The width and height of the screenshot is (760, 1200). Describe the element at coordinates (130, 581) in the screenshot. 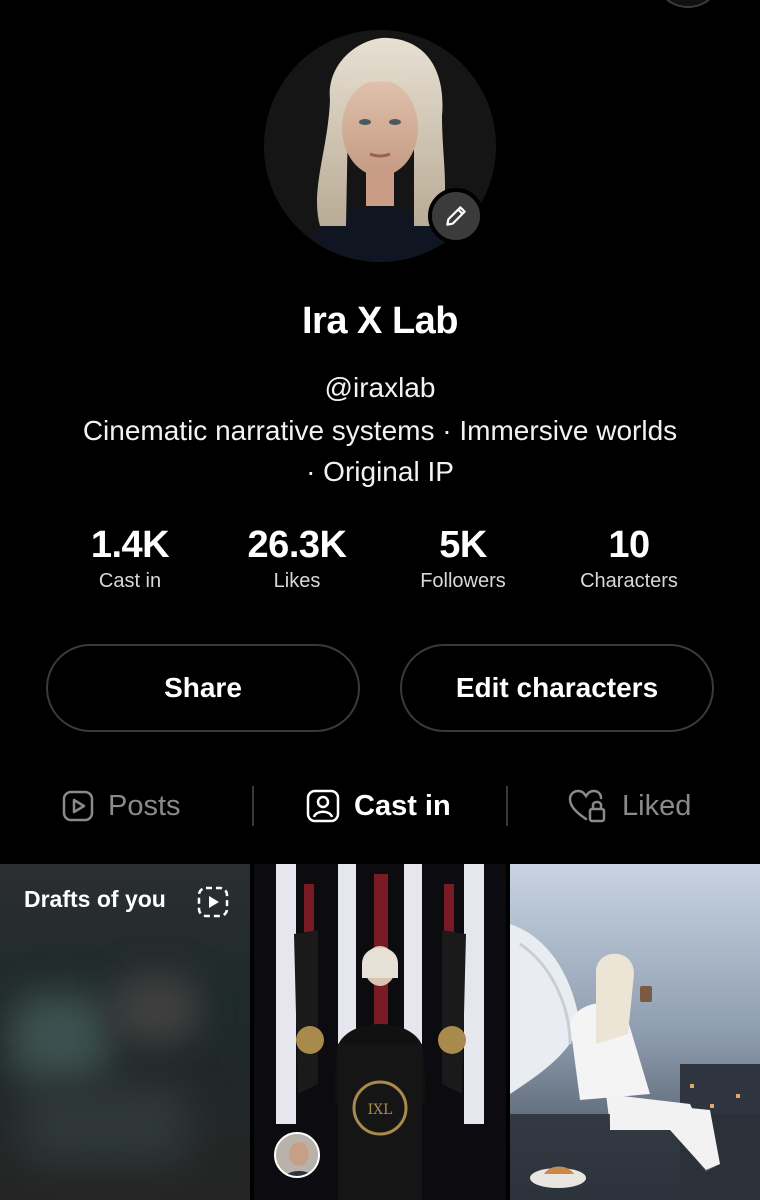

I see `stat-label: Cast in` at that location.